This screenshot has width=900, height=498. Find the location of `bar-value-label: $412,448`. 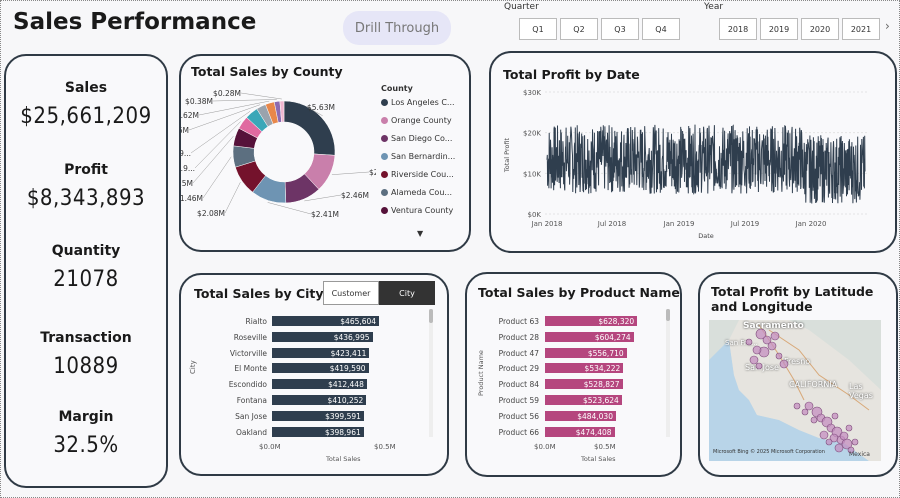

bar-value-label: $412,448 is located at coordinates (346, 385).